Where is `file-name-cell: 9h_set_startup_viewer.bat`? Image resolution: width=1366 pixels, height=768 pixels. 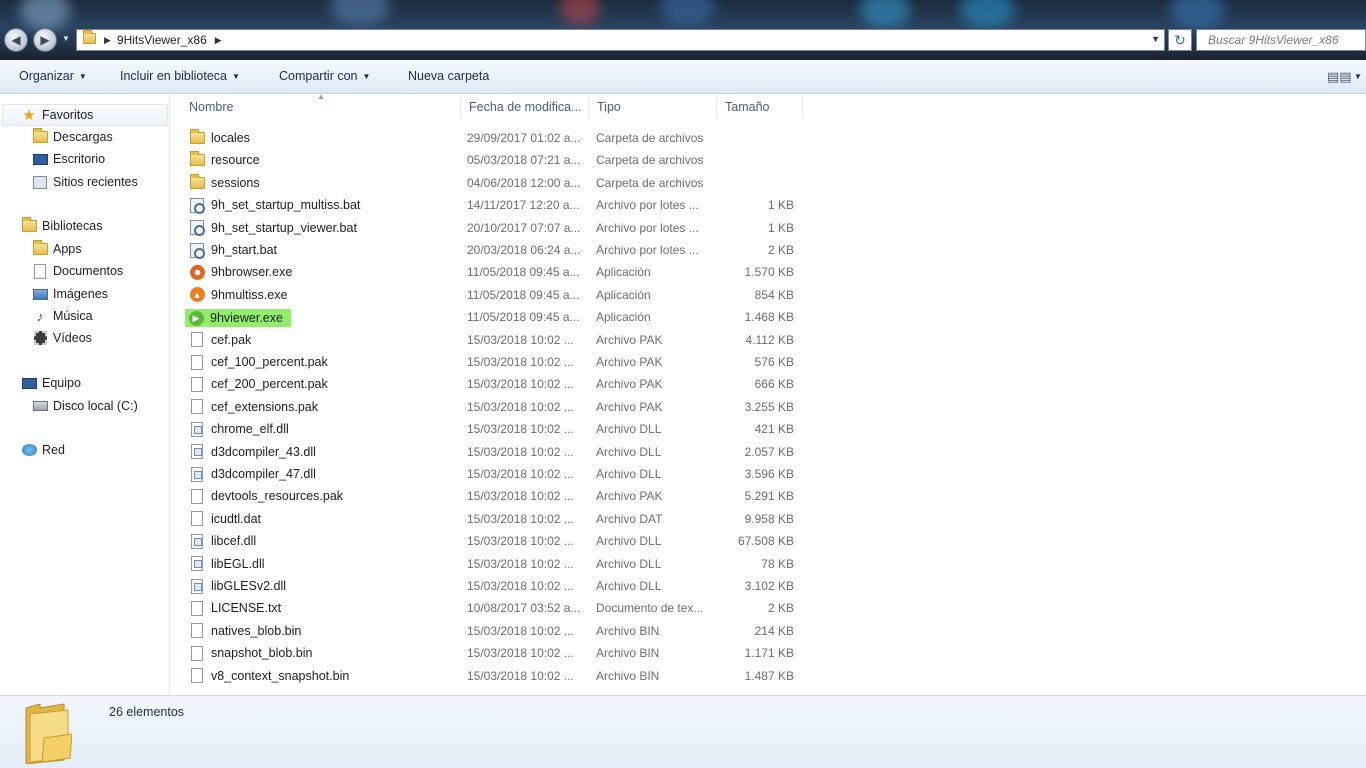 file-name-cell: 9h_set_startup_viewer.bat is located at coordinates (273, 228).